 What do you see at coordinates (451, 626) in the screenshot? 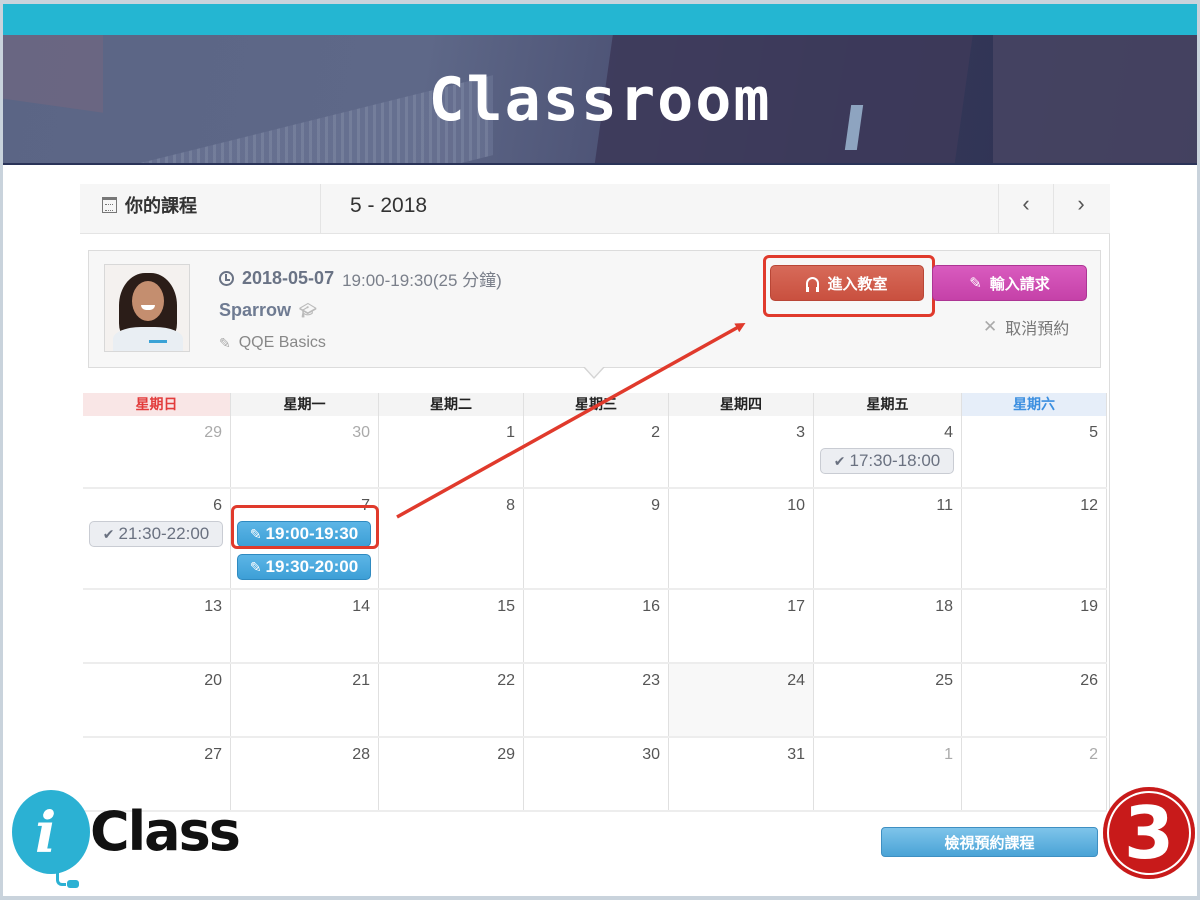
I see `calendar-day-cell: 15` at bounding box center [451, 626].